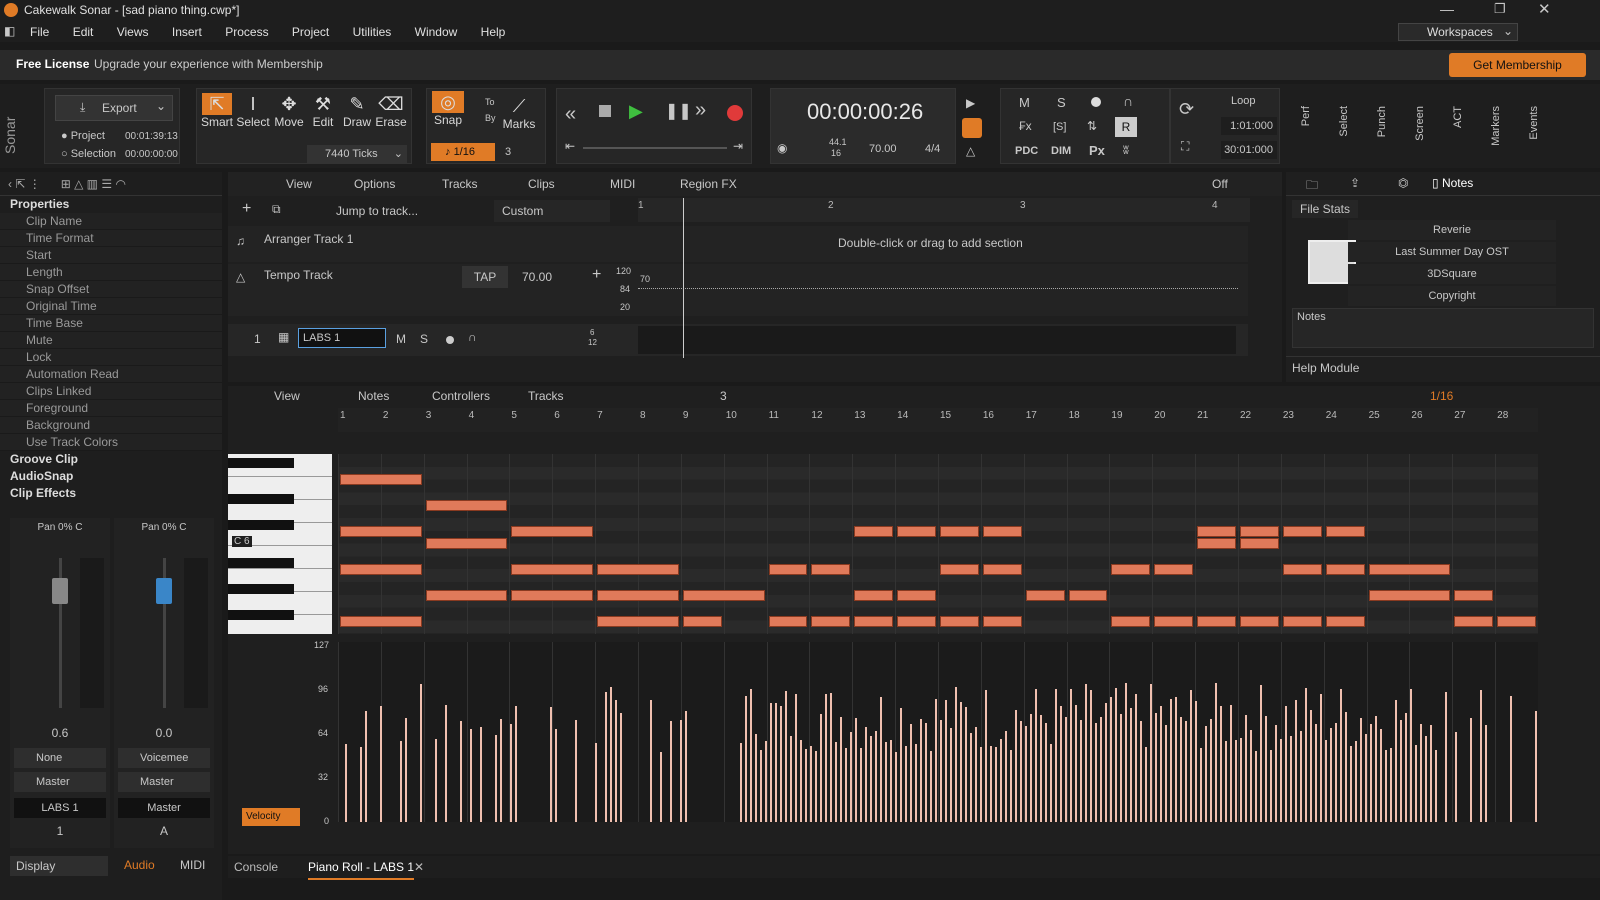  I want to click on black-key, so click(261, 615).